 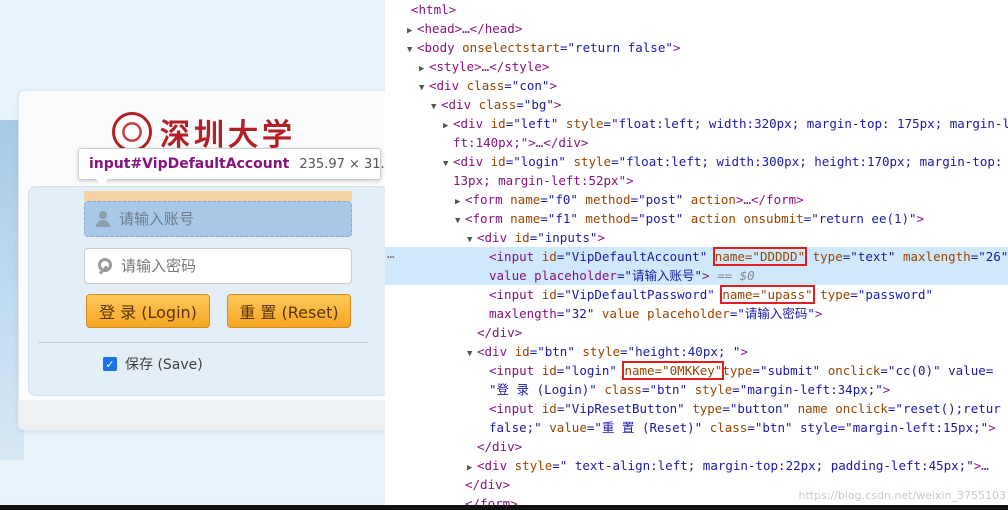 I want to click on reset-button: 重 置 (Reset), so click(x=289, y=311).